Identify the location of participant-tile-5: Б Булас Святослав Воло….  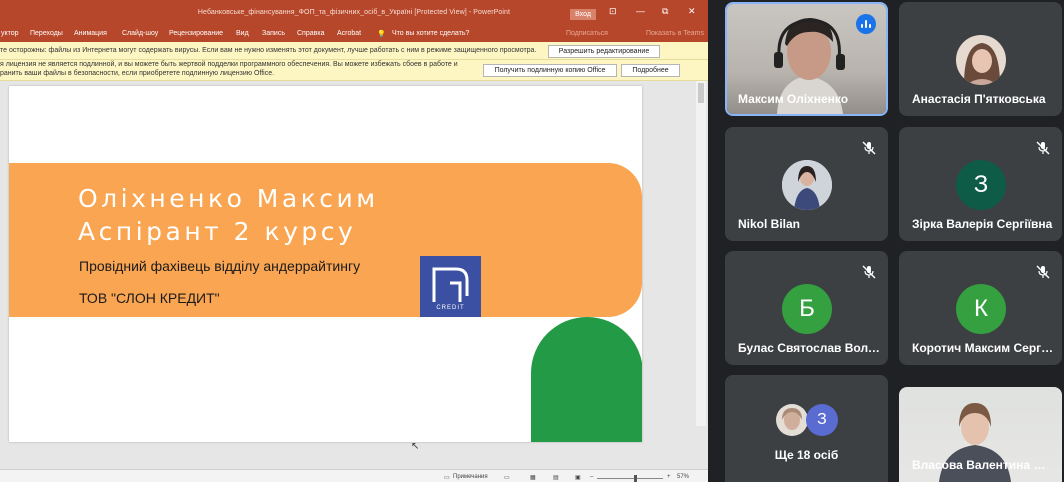
(806, 308).